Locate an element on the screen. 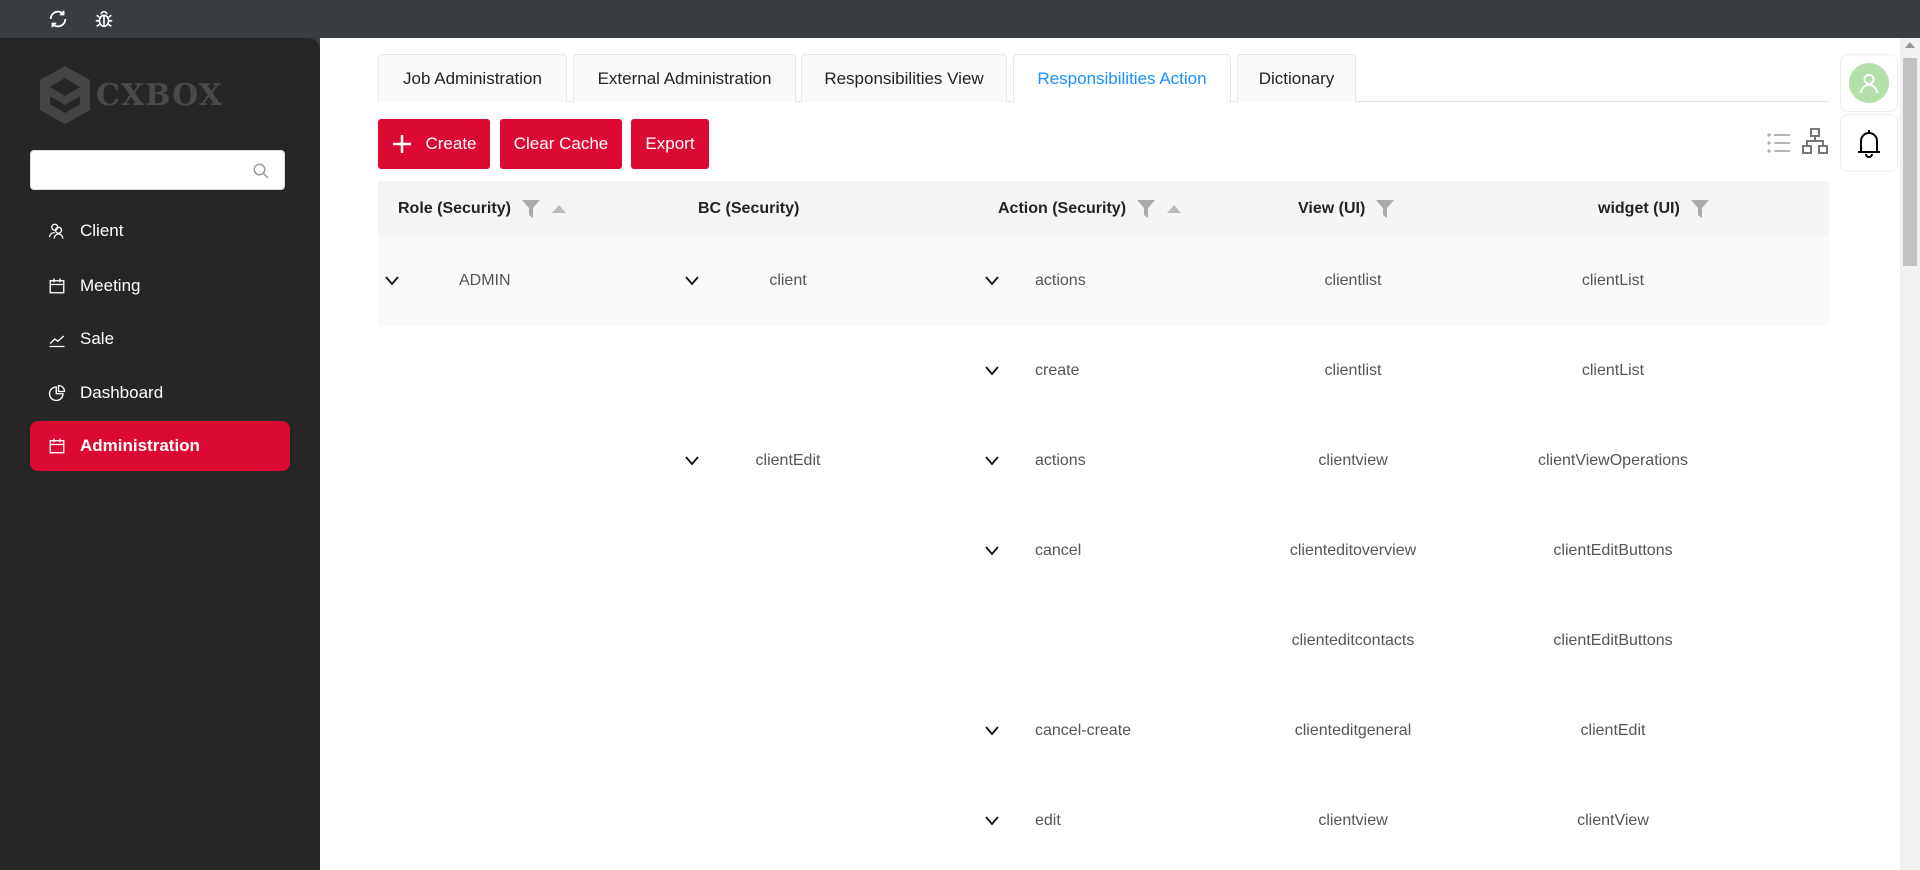 The height and width of the screenshot is (870, 1920). bug-icon is located at coordinates (104, 19).